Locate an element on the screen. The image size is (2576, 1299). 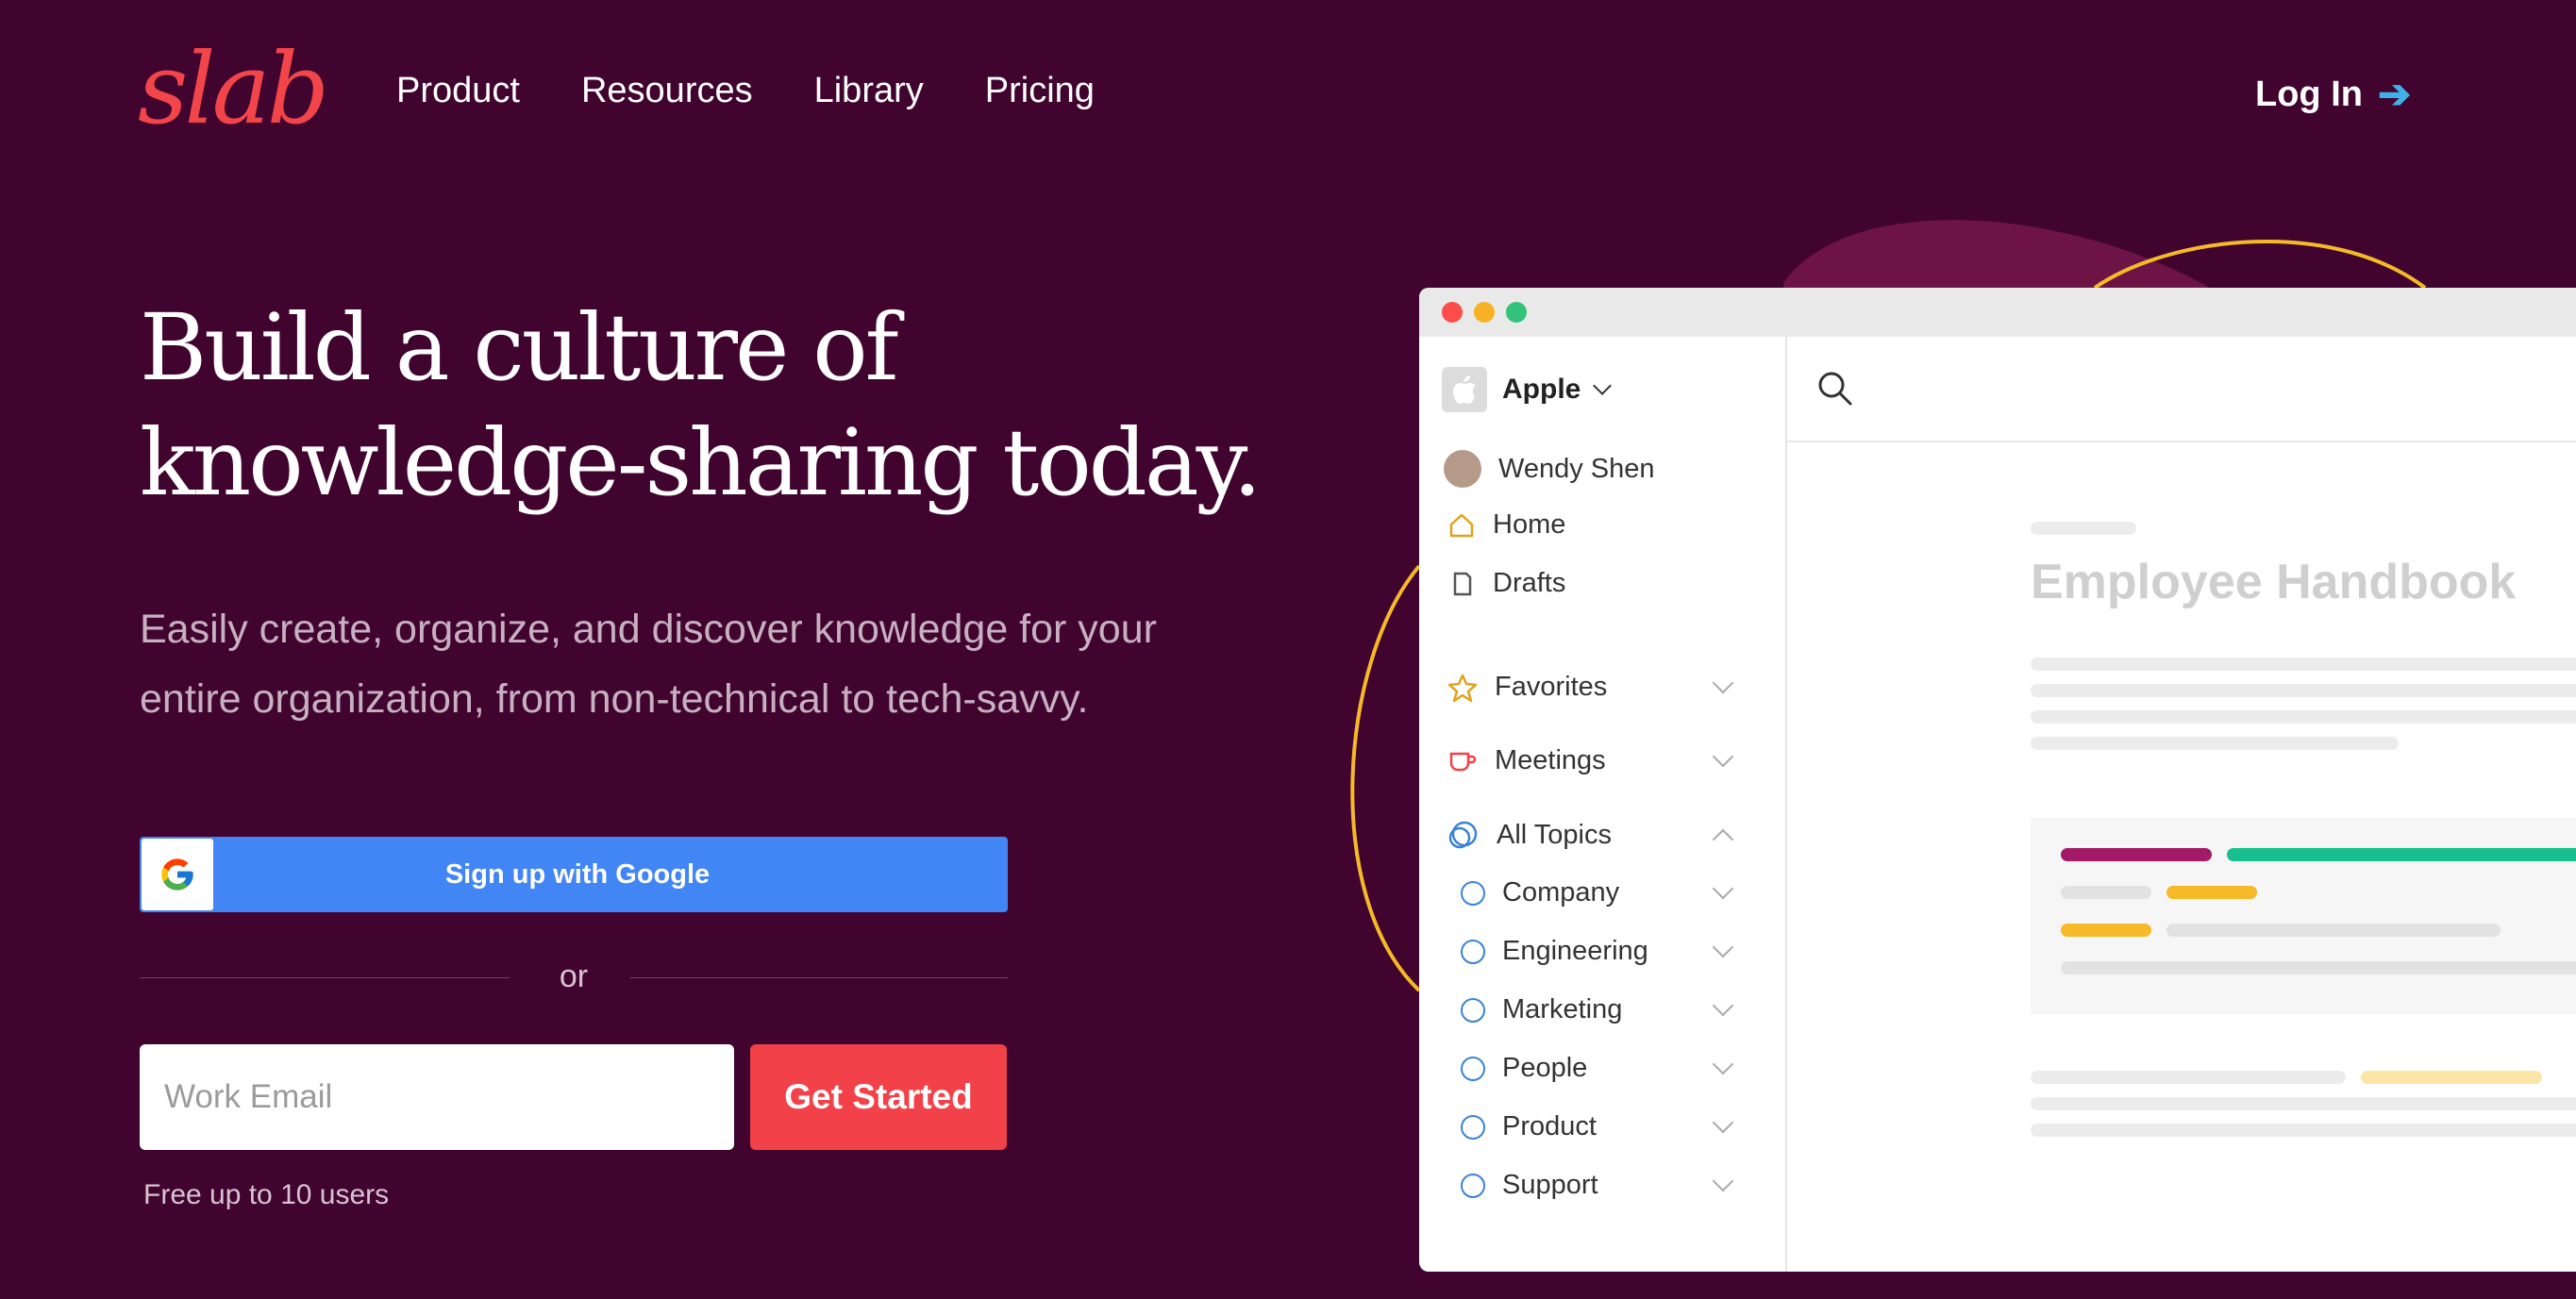
headline-line-2: knowledge-sharing today. is located at coordinates (701, 463).